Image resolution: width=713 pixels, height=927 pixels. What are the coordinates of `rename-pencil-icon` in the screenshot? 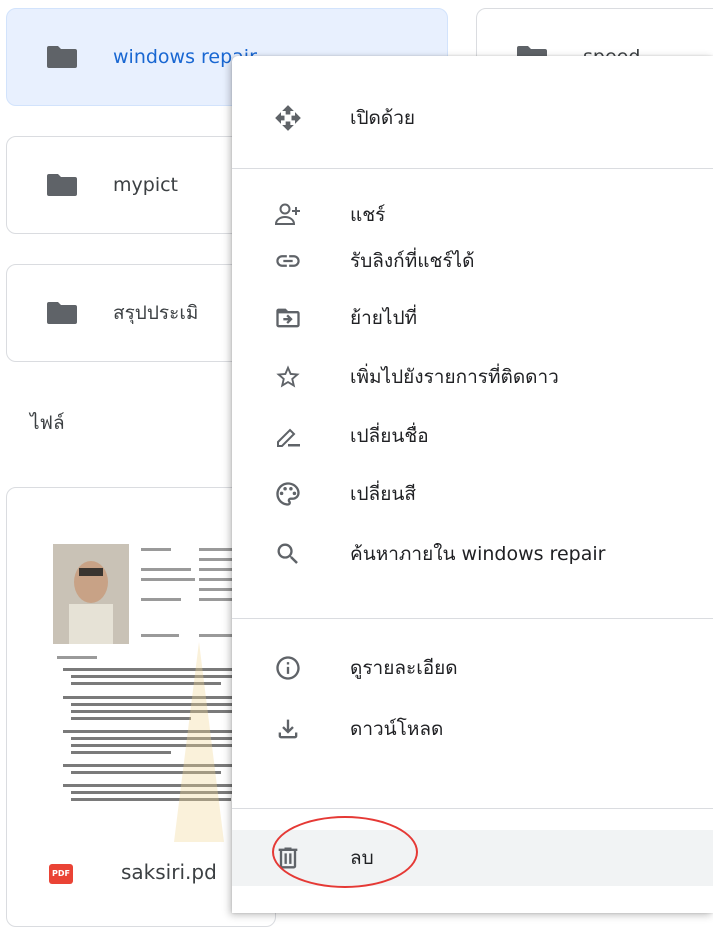 It's located at (288, 437).